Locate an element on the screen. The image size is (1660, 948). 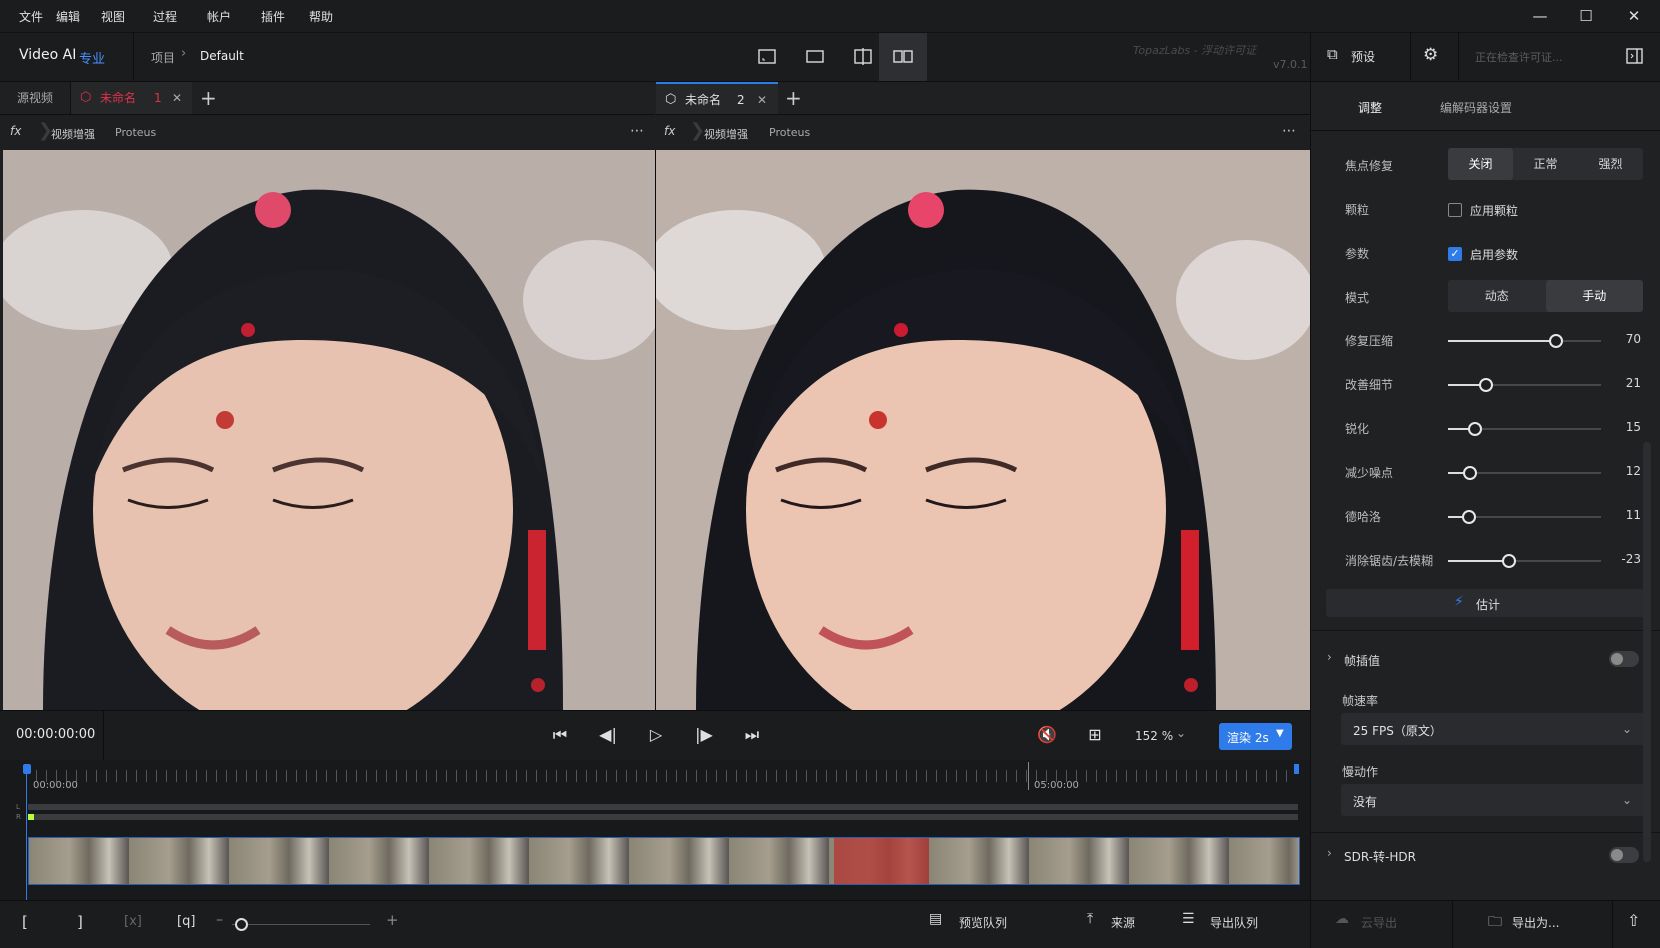
view-single-button is located at coordinates (767, 57).